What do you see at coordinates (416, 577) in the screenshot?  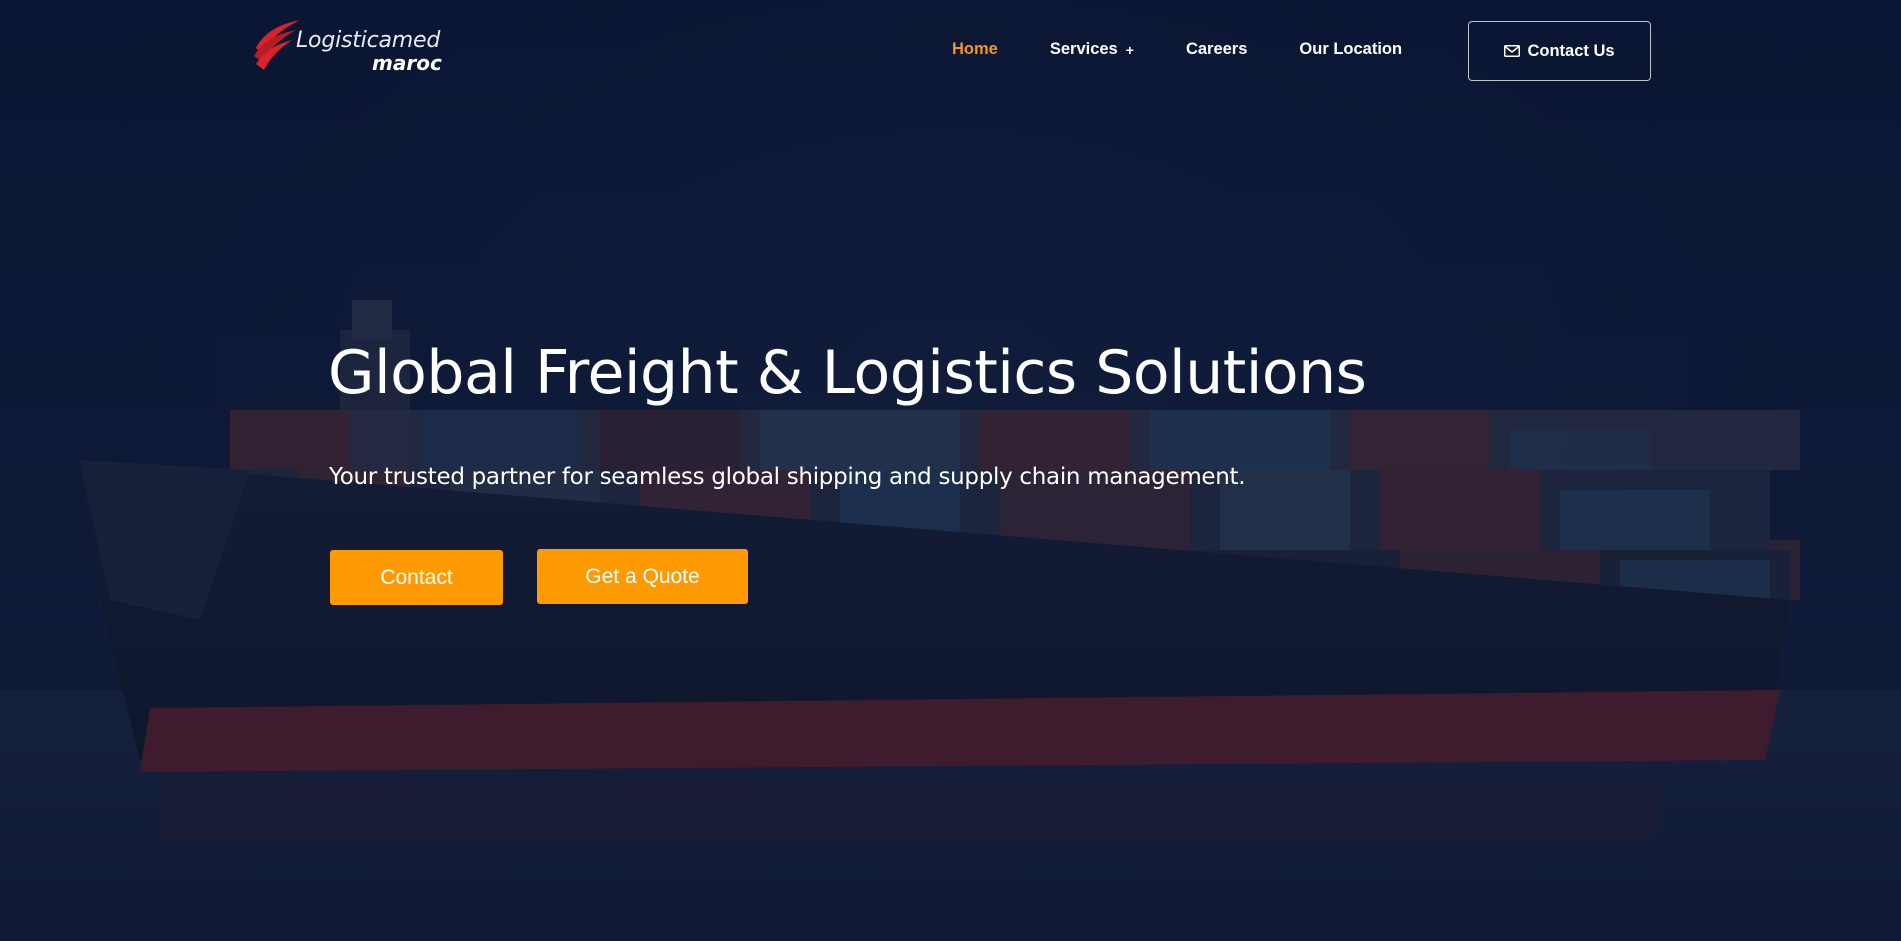 I see `contact-button: Contact` at bounding box center [416, 577].